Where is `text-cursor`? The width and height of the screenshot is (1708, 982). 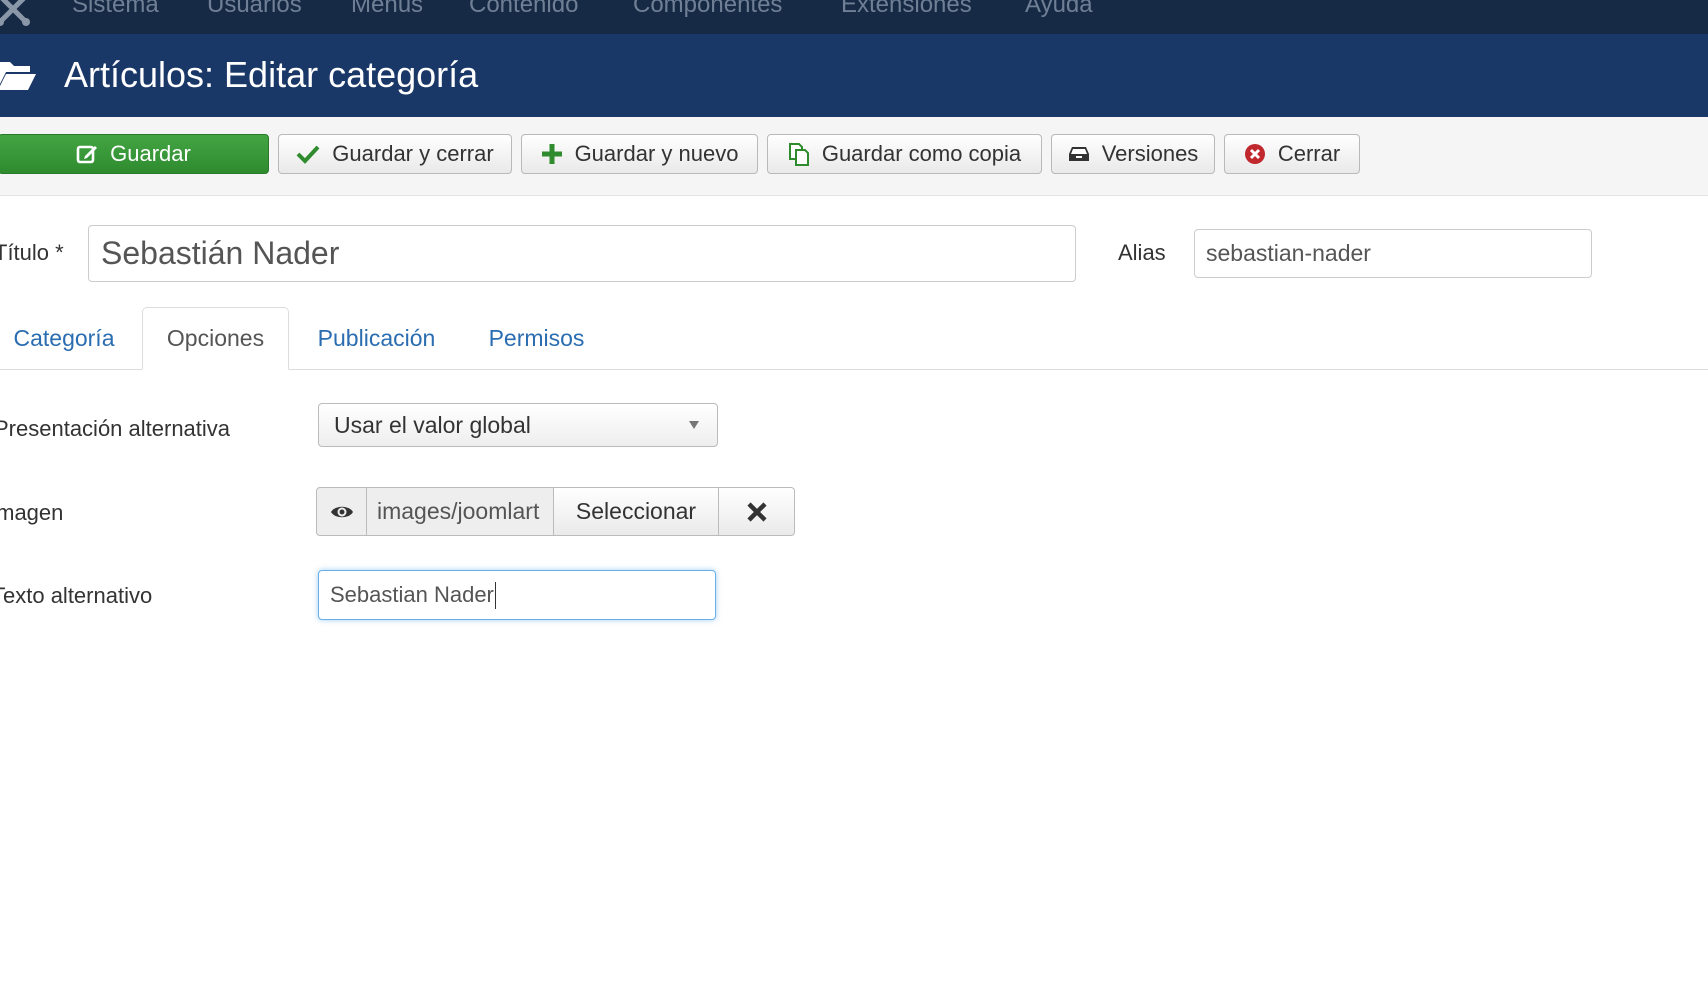
text-cursor is located at coordinates (495, 595).